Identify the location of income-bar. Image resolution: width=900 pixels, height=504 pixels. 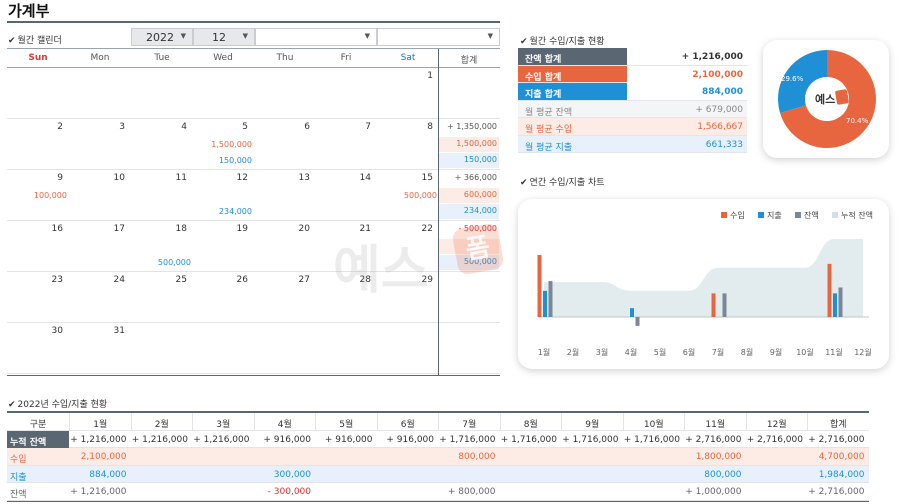
(713, 305).